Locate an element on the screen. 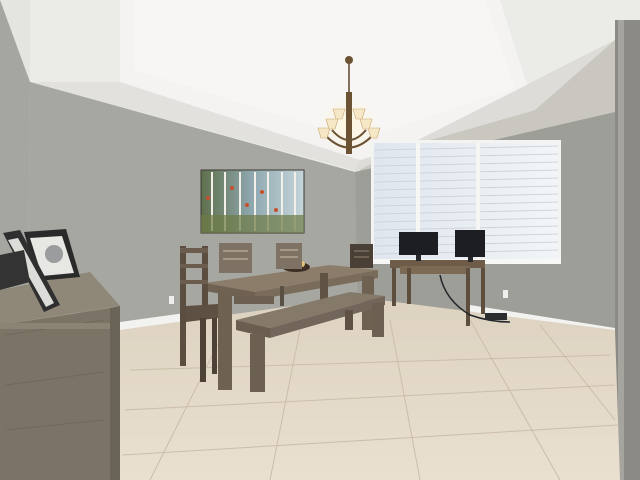  birch-tree-painting is located at coordinates (252, 201).